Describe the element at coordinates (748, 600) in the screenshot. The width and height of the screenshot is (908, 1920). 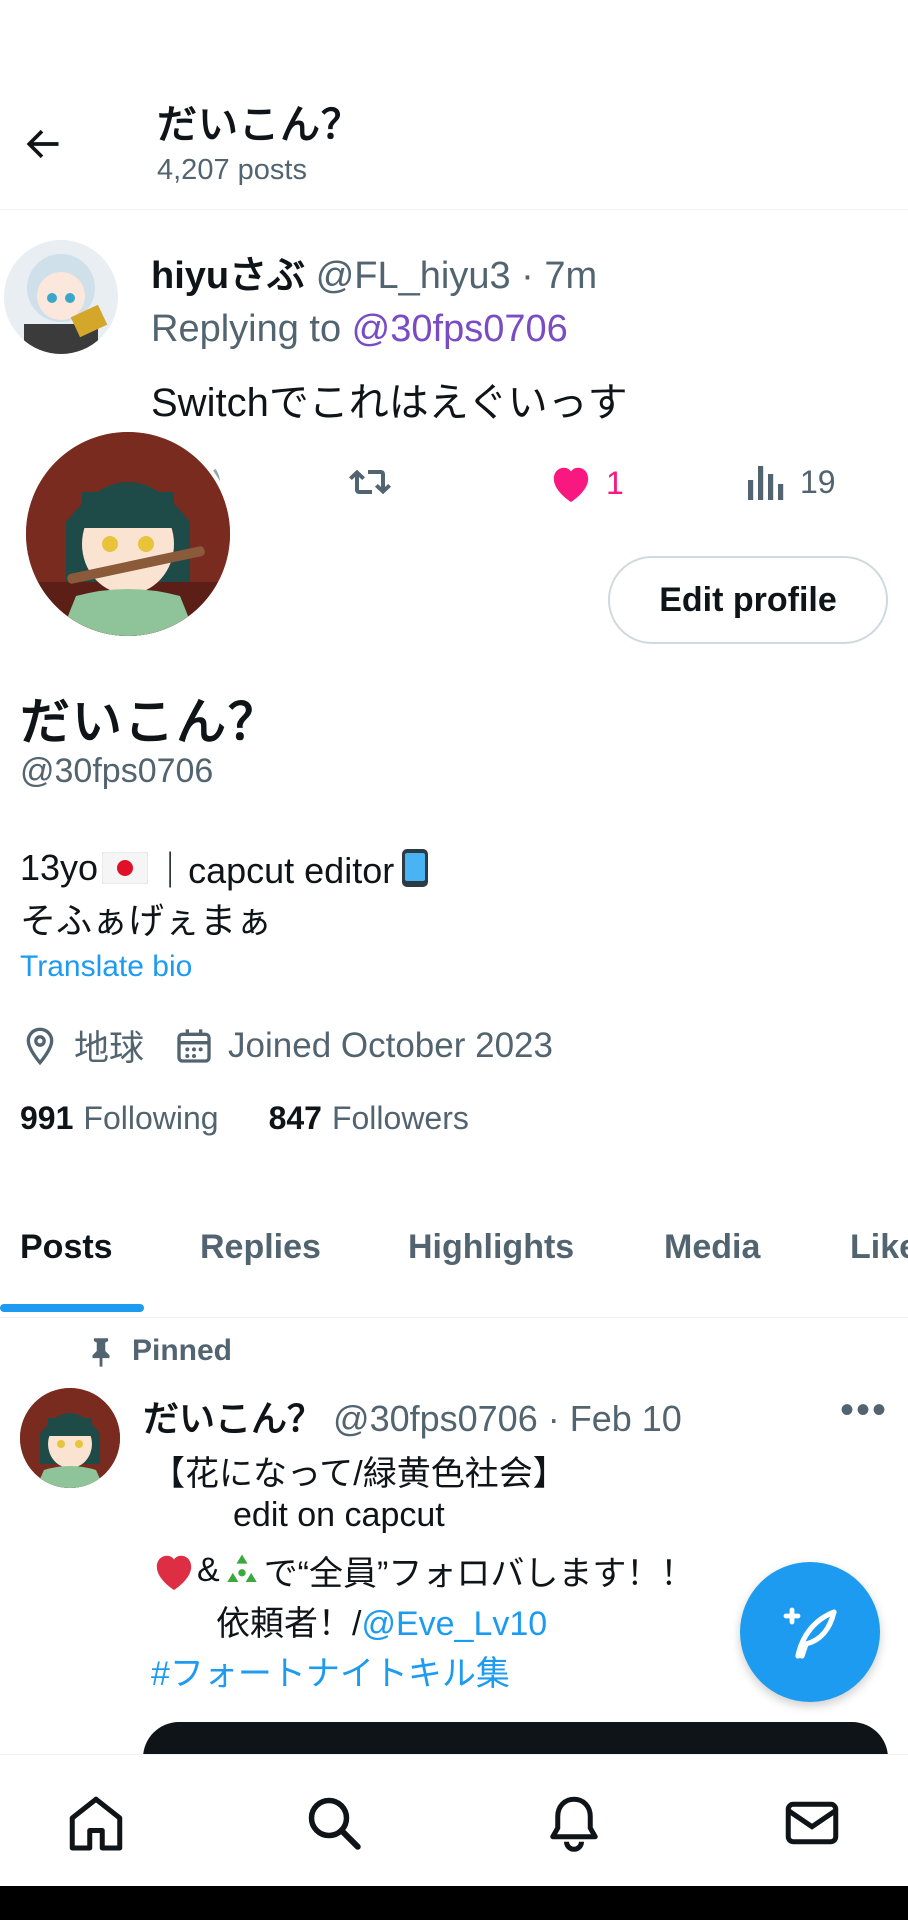
I see `edit-profile-button: Edit profile` at that location.